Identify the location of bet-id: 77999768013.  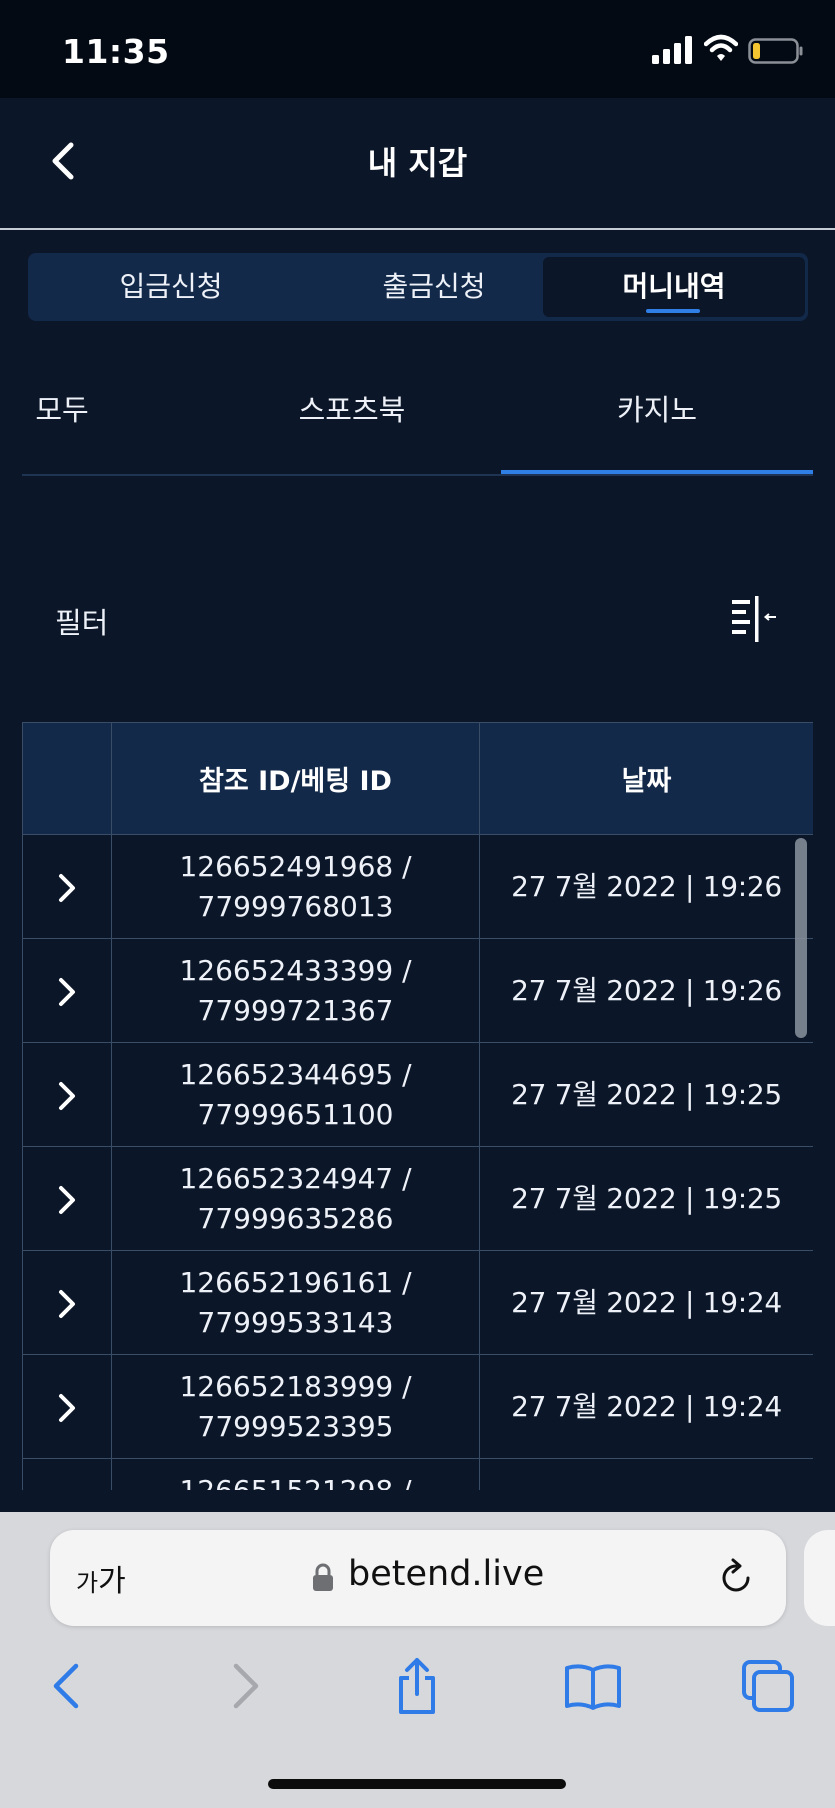
(295, 906).